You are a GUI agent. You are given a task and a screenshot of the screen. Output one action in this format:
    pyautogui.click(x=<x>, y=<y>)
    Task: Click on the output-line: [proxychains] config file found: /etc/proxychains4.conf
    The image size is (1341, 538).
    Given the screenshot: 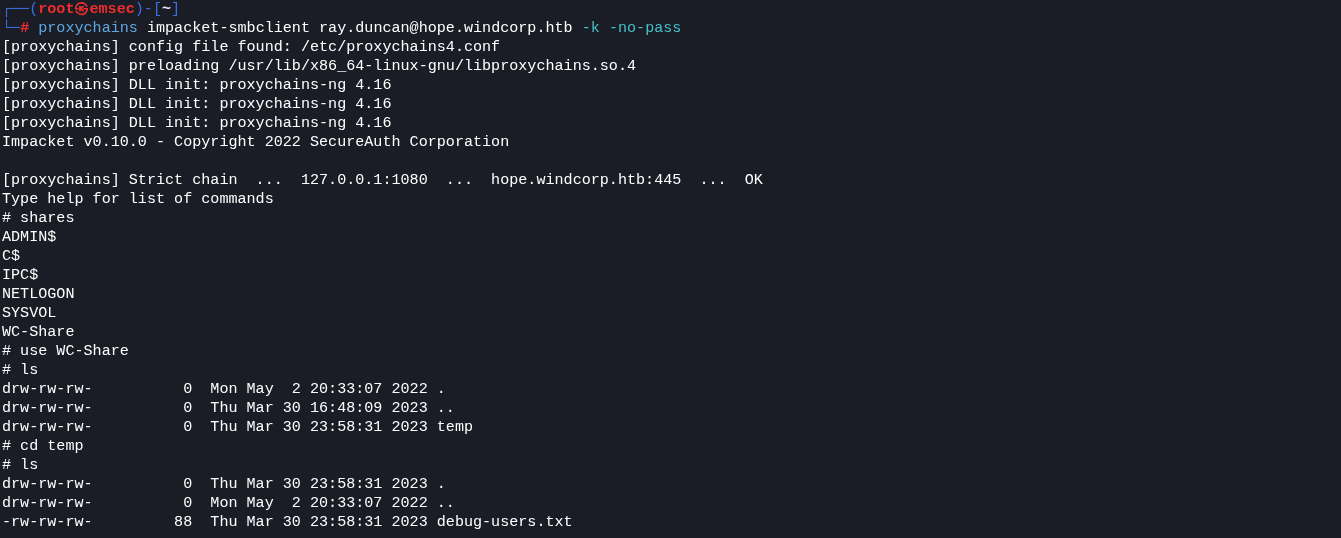 What is the action you would take?
    pyautogui.click(x=251, y=47)
    